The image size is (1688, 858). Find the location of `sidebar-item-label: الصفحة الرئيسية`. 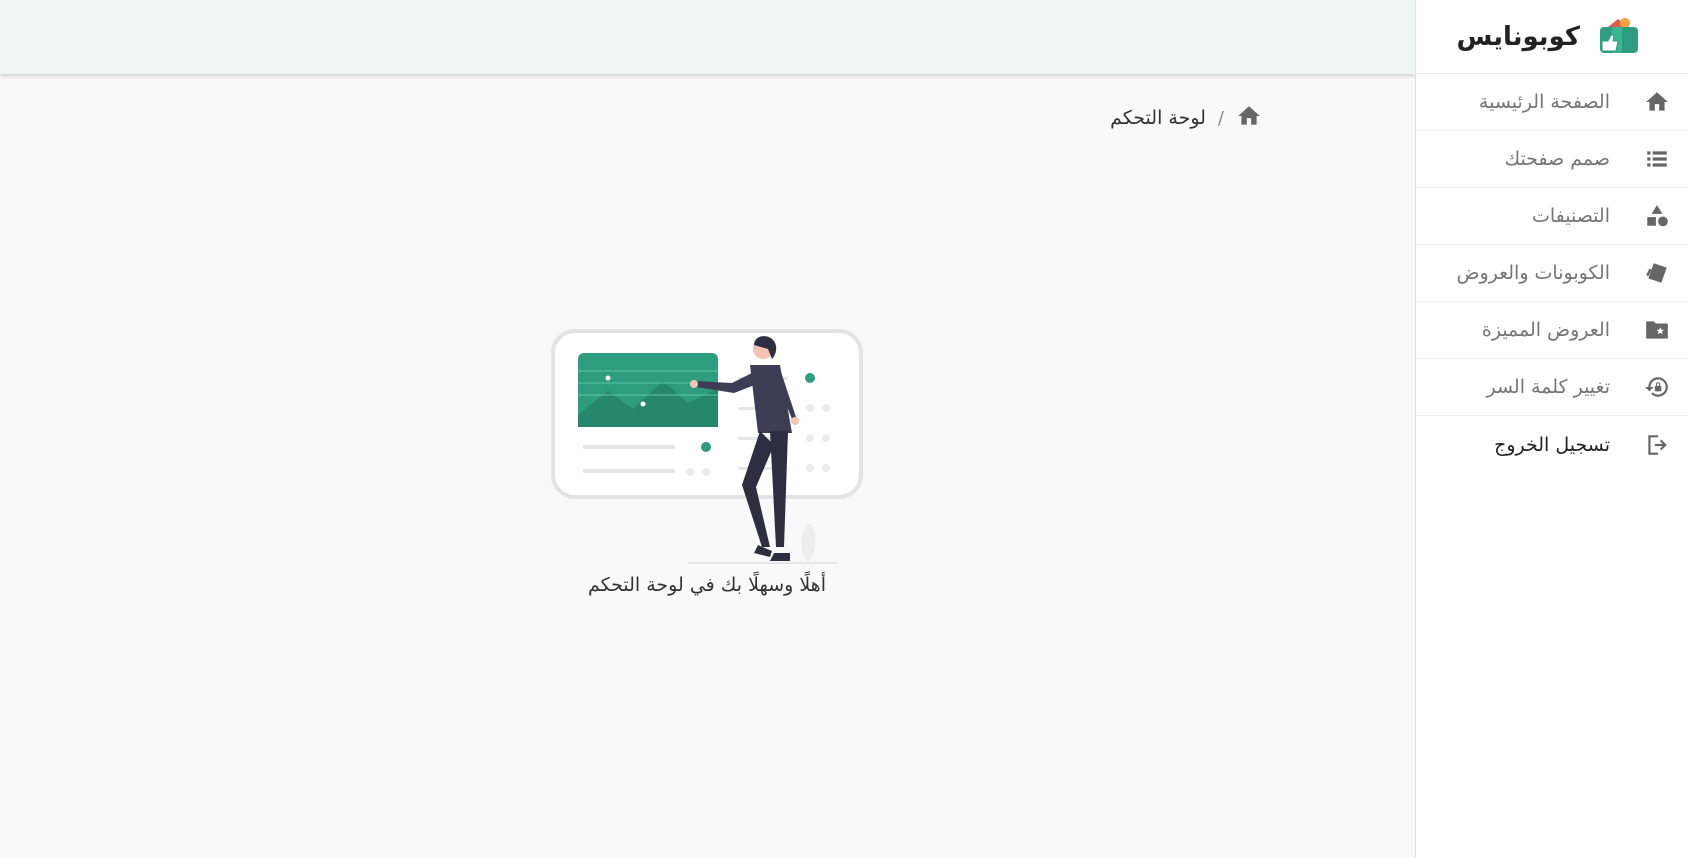

sidebar-item-label: الصفحة الرئيسية is located at coordinates (1544, 102).